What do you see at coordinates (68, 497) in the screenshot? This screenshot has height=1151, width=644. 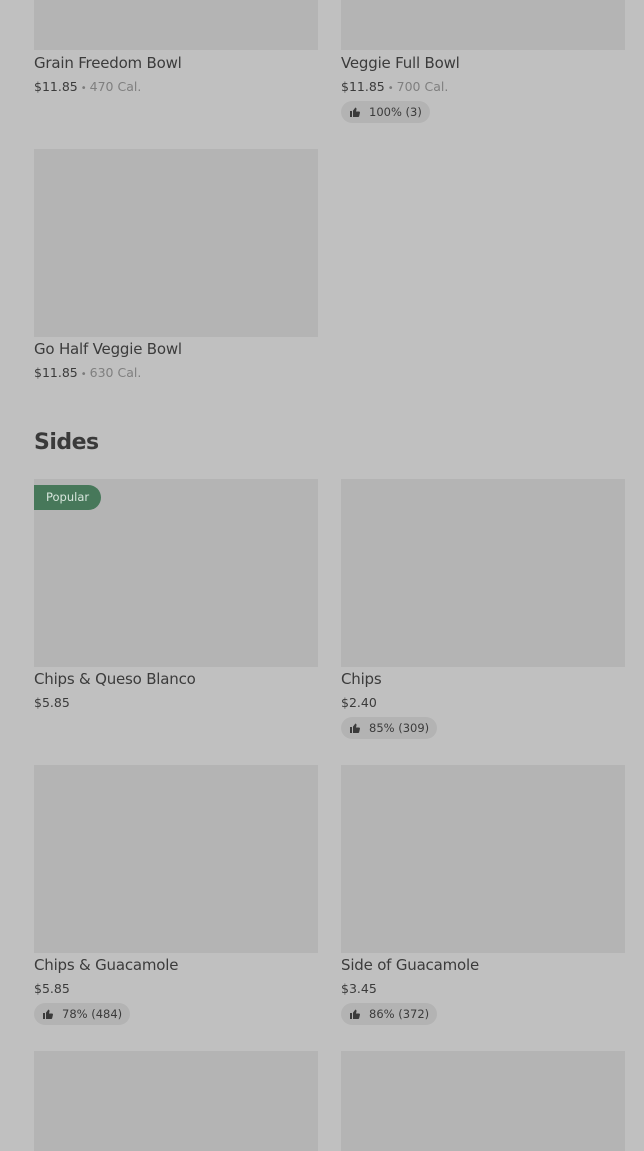 I see `popular-badge: Popular` at bounding box center [68, 497].